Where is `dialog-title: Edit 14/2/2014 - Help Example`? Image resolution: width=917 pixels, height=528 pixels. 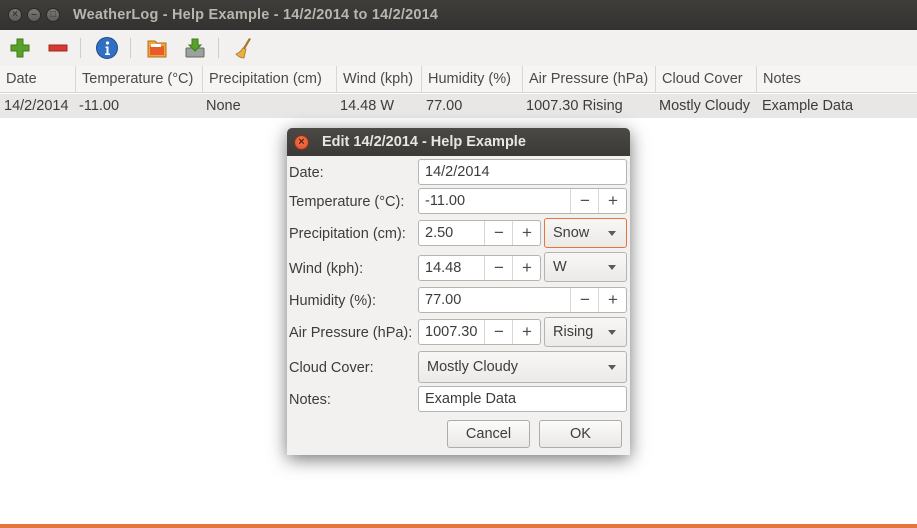
dialog-title: Edit 14/2/2014 - Help Example is located at coordinates (424, 142).